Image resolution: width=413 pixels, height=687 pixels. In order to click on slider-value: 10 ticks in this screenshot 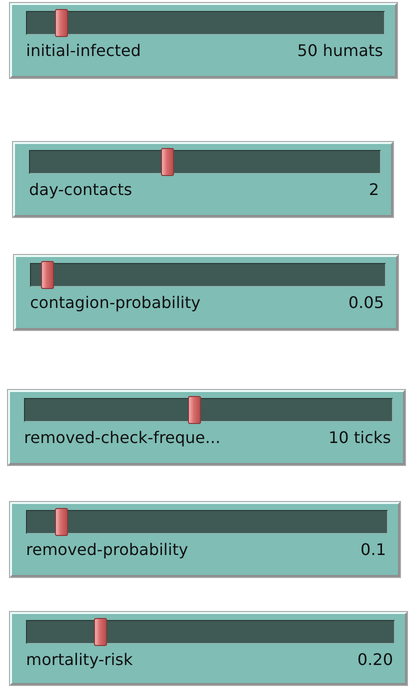, I will do `click(359, 437)`.